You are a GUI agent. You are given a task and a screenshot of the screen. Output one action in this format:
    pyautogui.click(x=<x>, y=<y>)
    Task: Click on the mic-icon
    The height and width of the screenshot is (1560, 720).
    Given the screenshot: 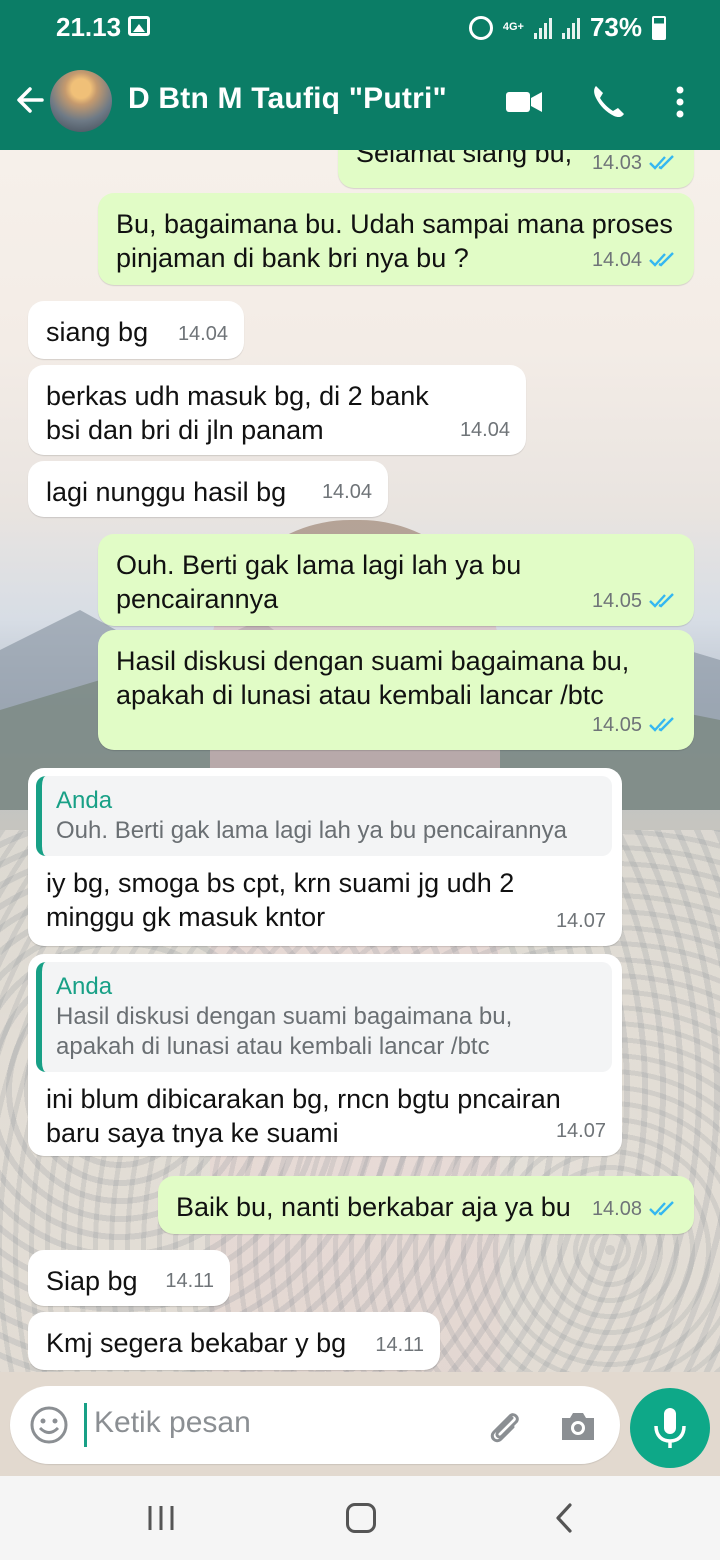 What is the action you would take?
    pyautogui.click(x=670, y=1428)
    